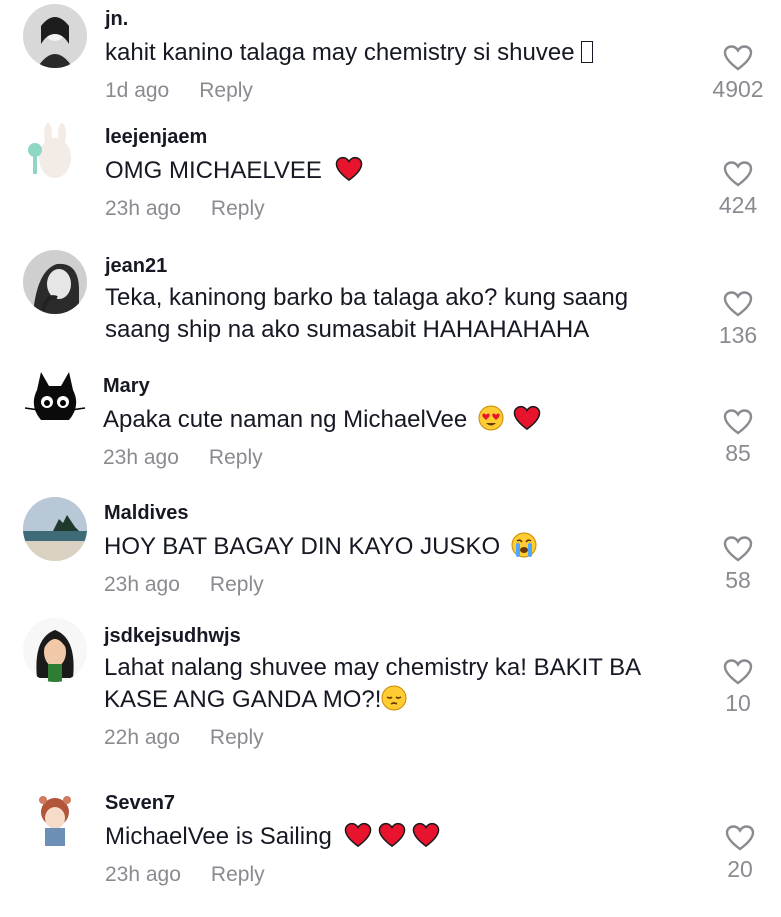 The width and height of the screenshot is (781, 917). What do you see at coordinates (738, 437) in the screenshot?
I see `like-button: 85` at bounding box center [738, 437].